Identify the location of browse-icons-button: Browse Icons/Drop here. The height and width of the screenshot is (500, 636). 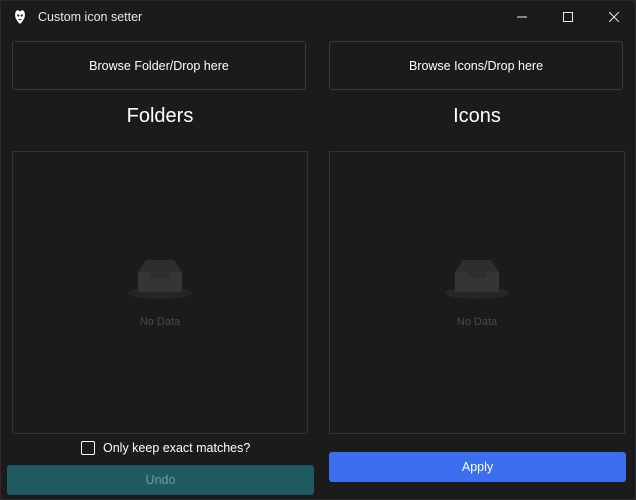
(476, 65).